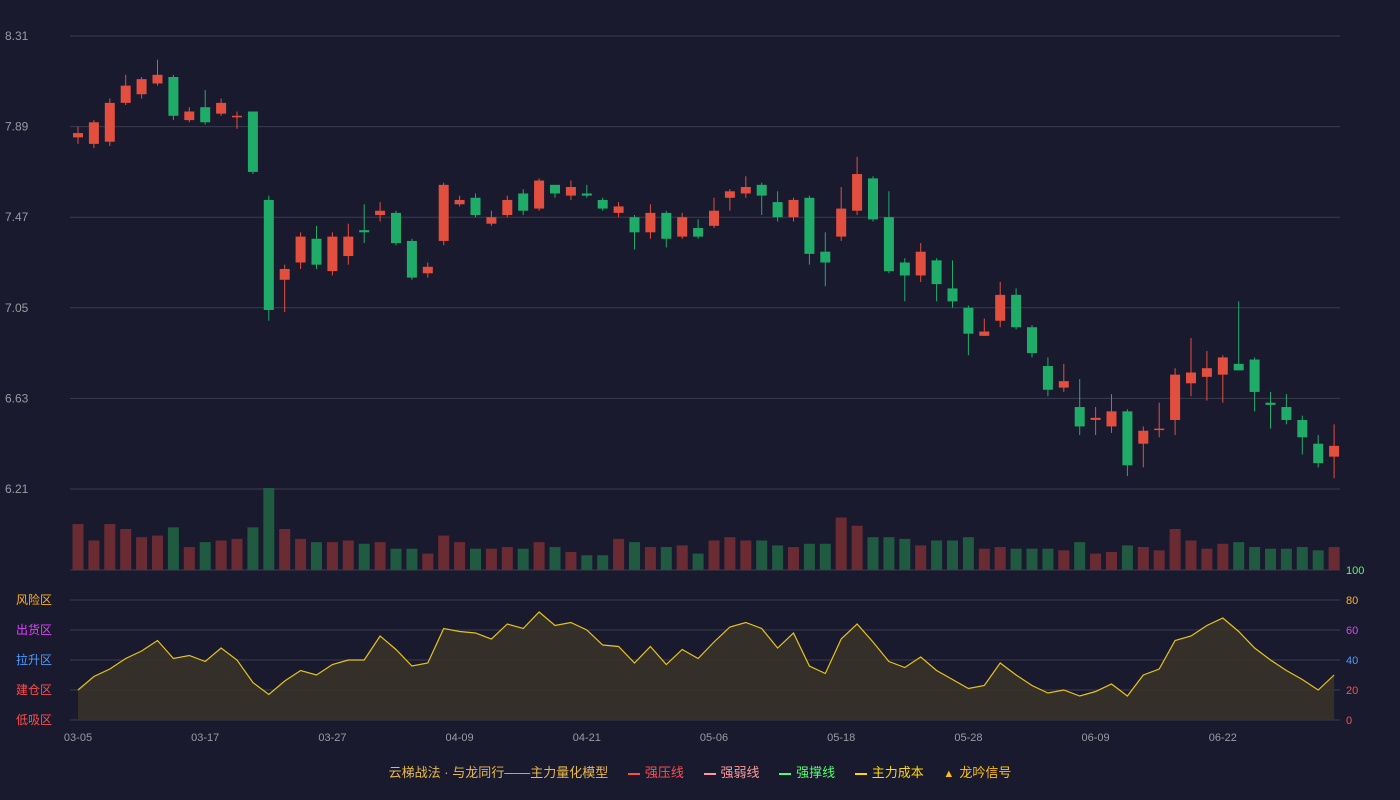 This screenshot has width=1400, height=800. Describe the element at coordinates (889, 771) in the screenshot. I see `legend-item-main-cost: 主力成本` at that location.